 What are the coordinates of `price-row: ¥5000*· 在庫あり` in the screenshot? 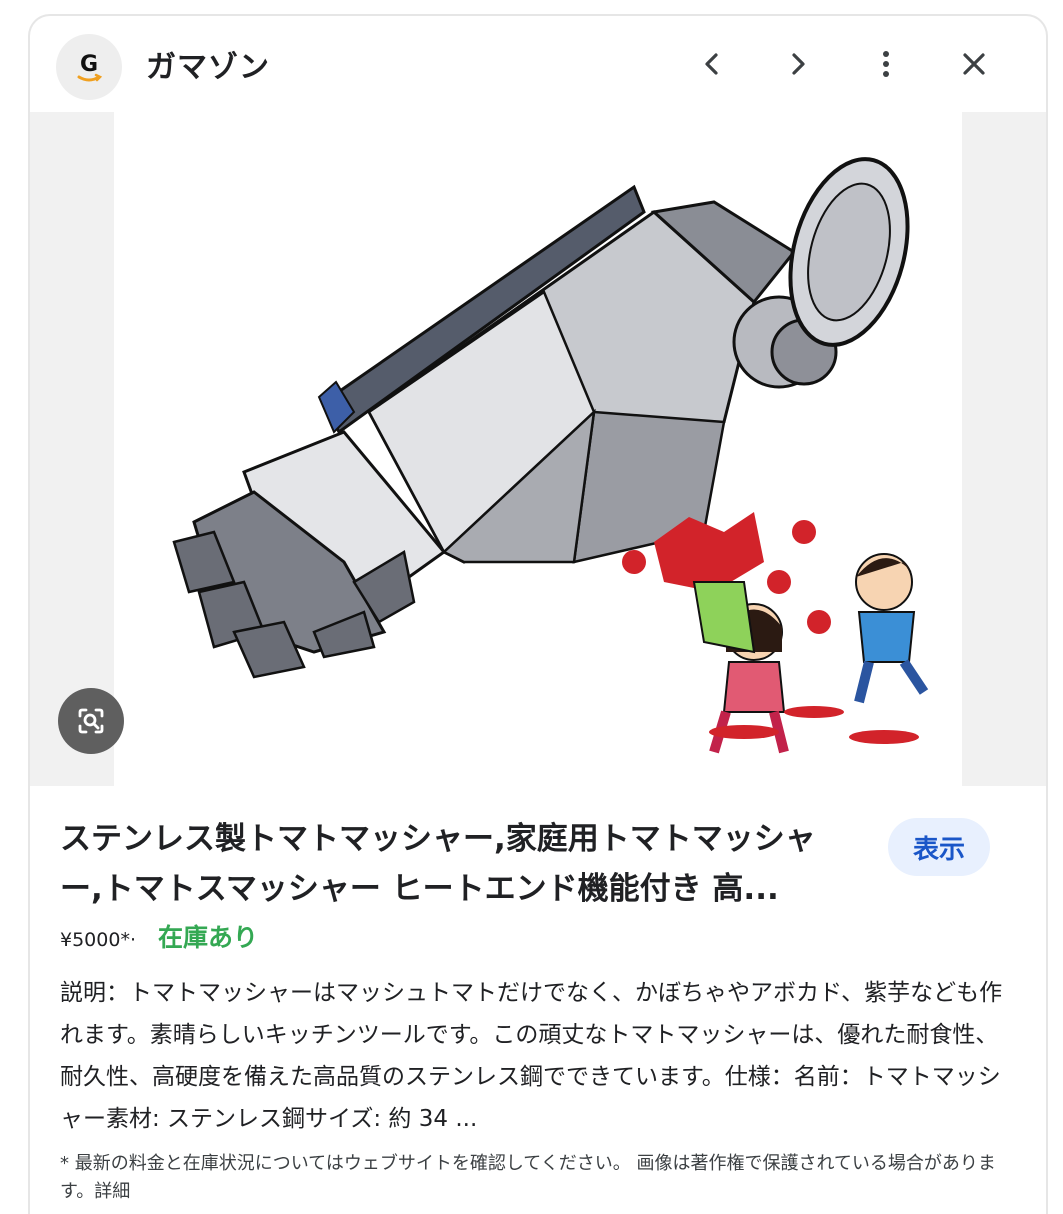 It's located at (159, 938).